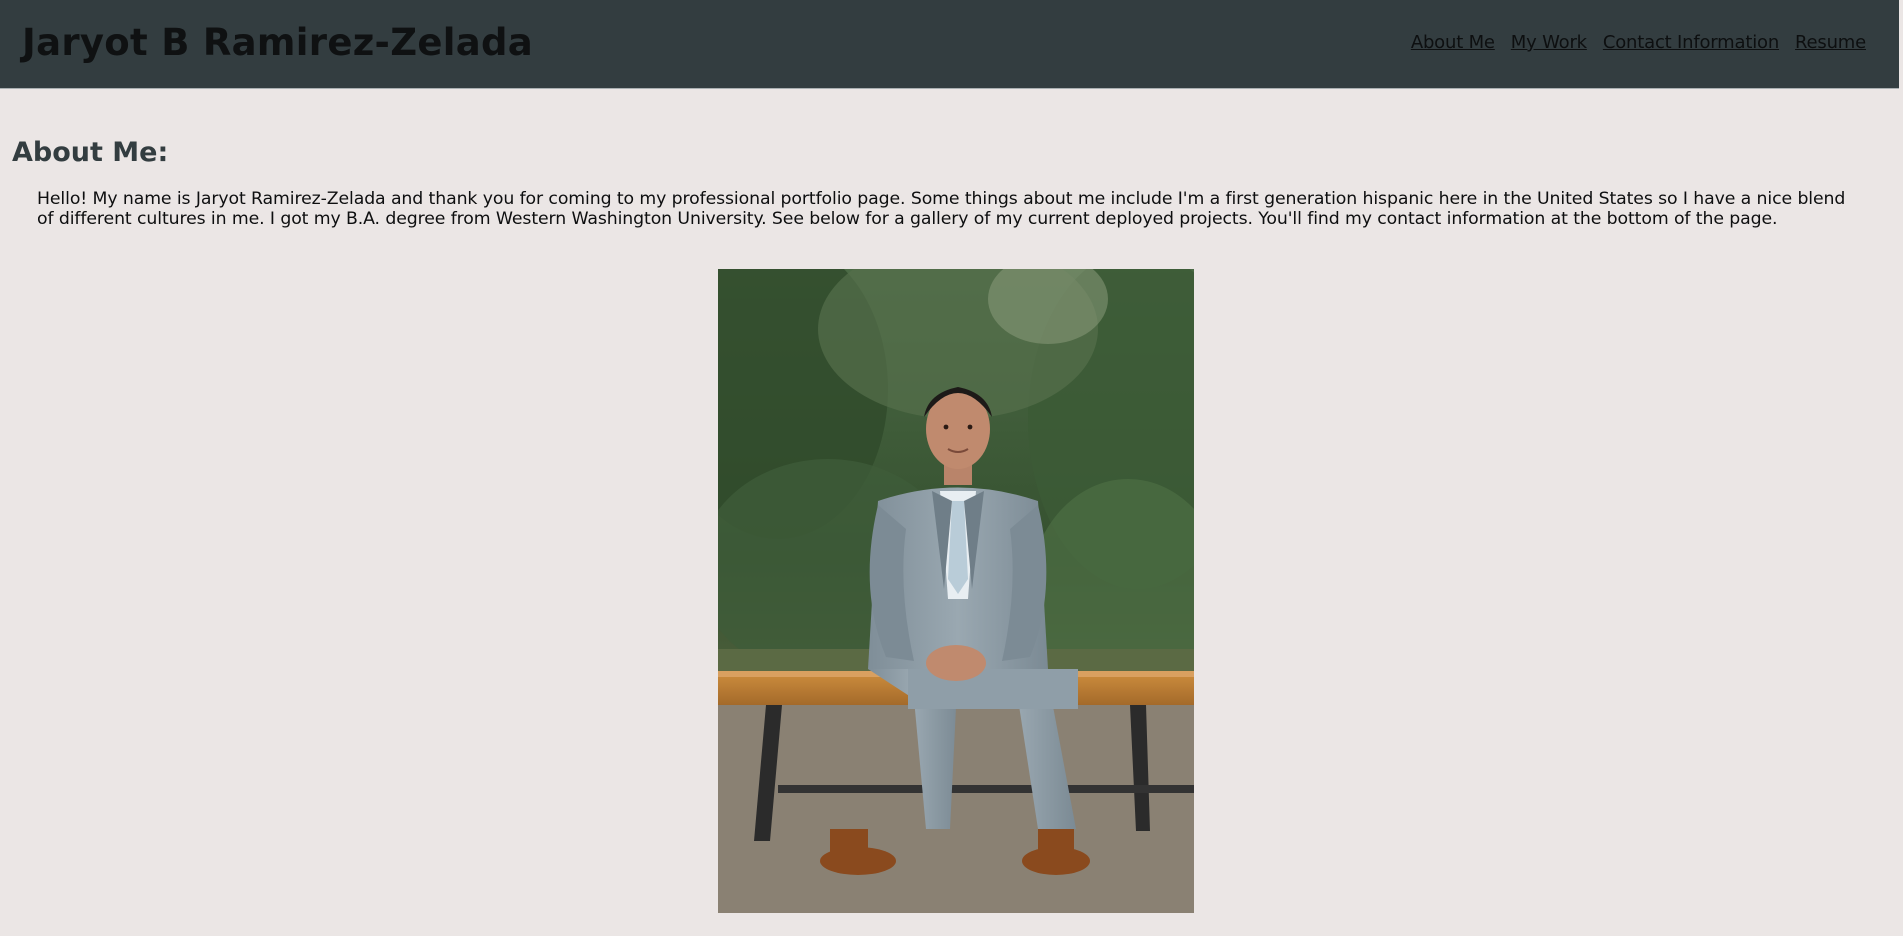 The image size is (1903, 936). I want to click on about-heading: About Me:, so click(90, 152).